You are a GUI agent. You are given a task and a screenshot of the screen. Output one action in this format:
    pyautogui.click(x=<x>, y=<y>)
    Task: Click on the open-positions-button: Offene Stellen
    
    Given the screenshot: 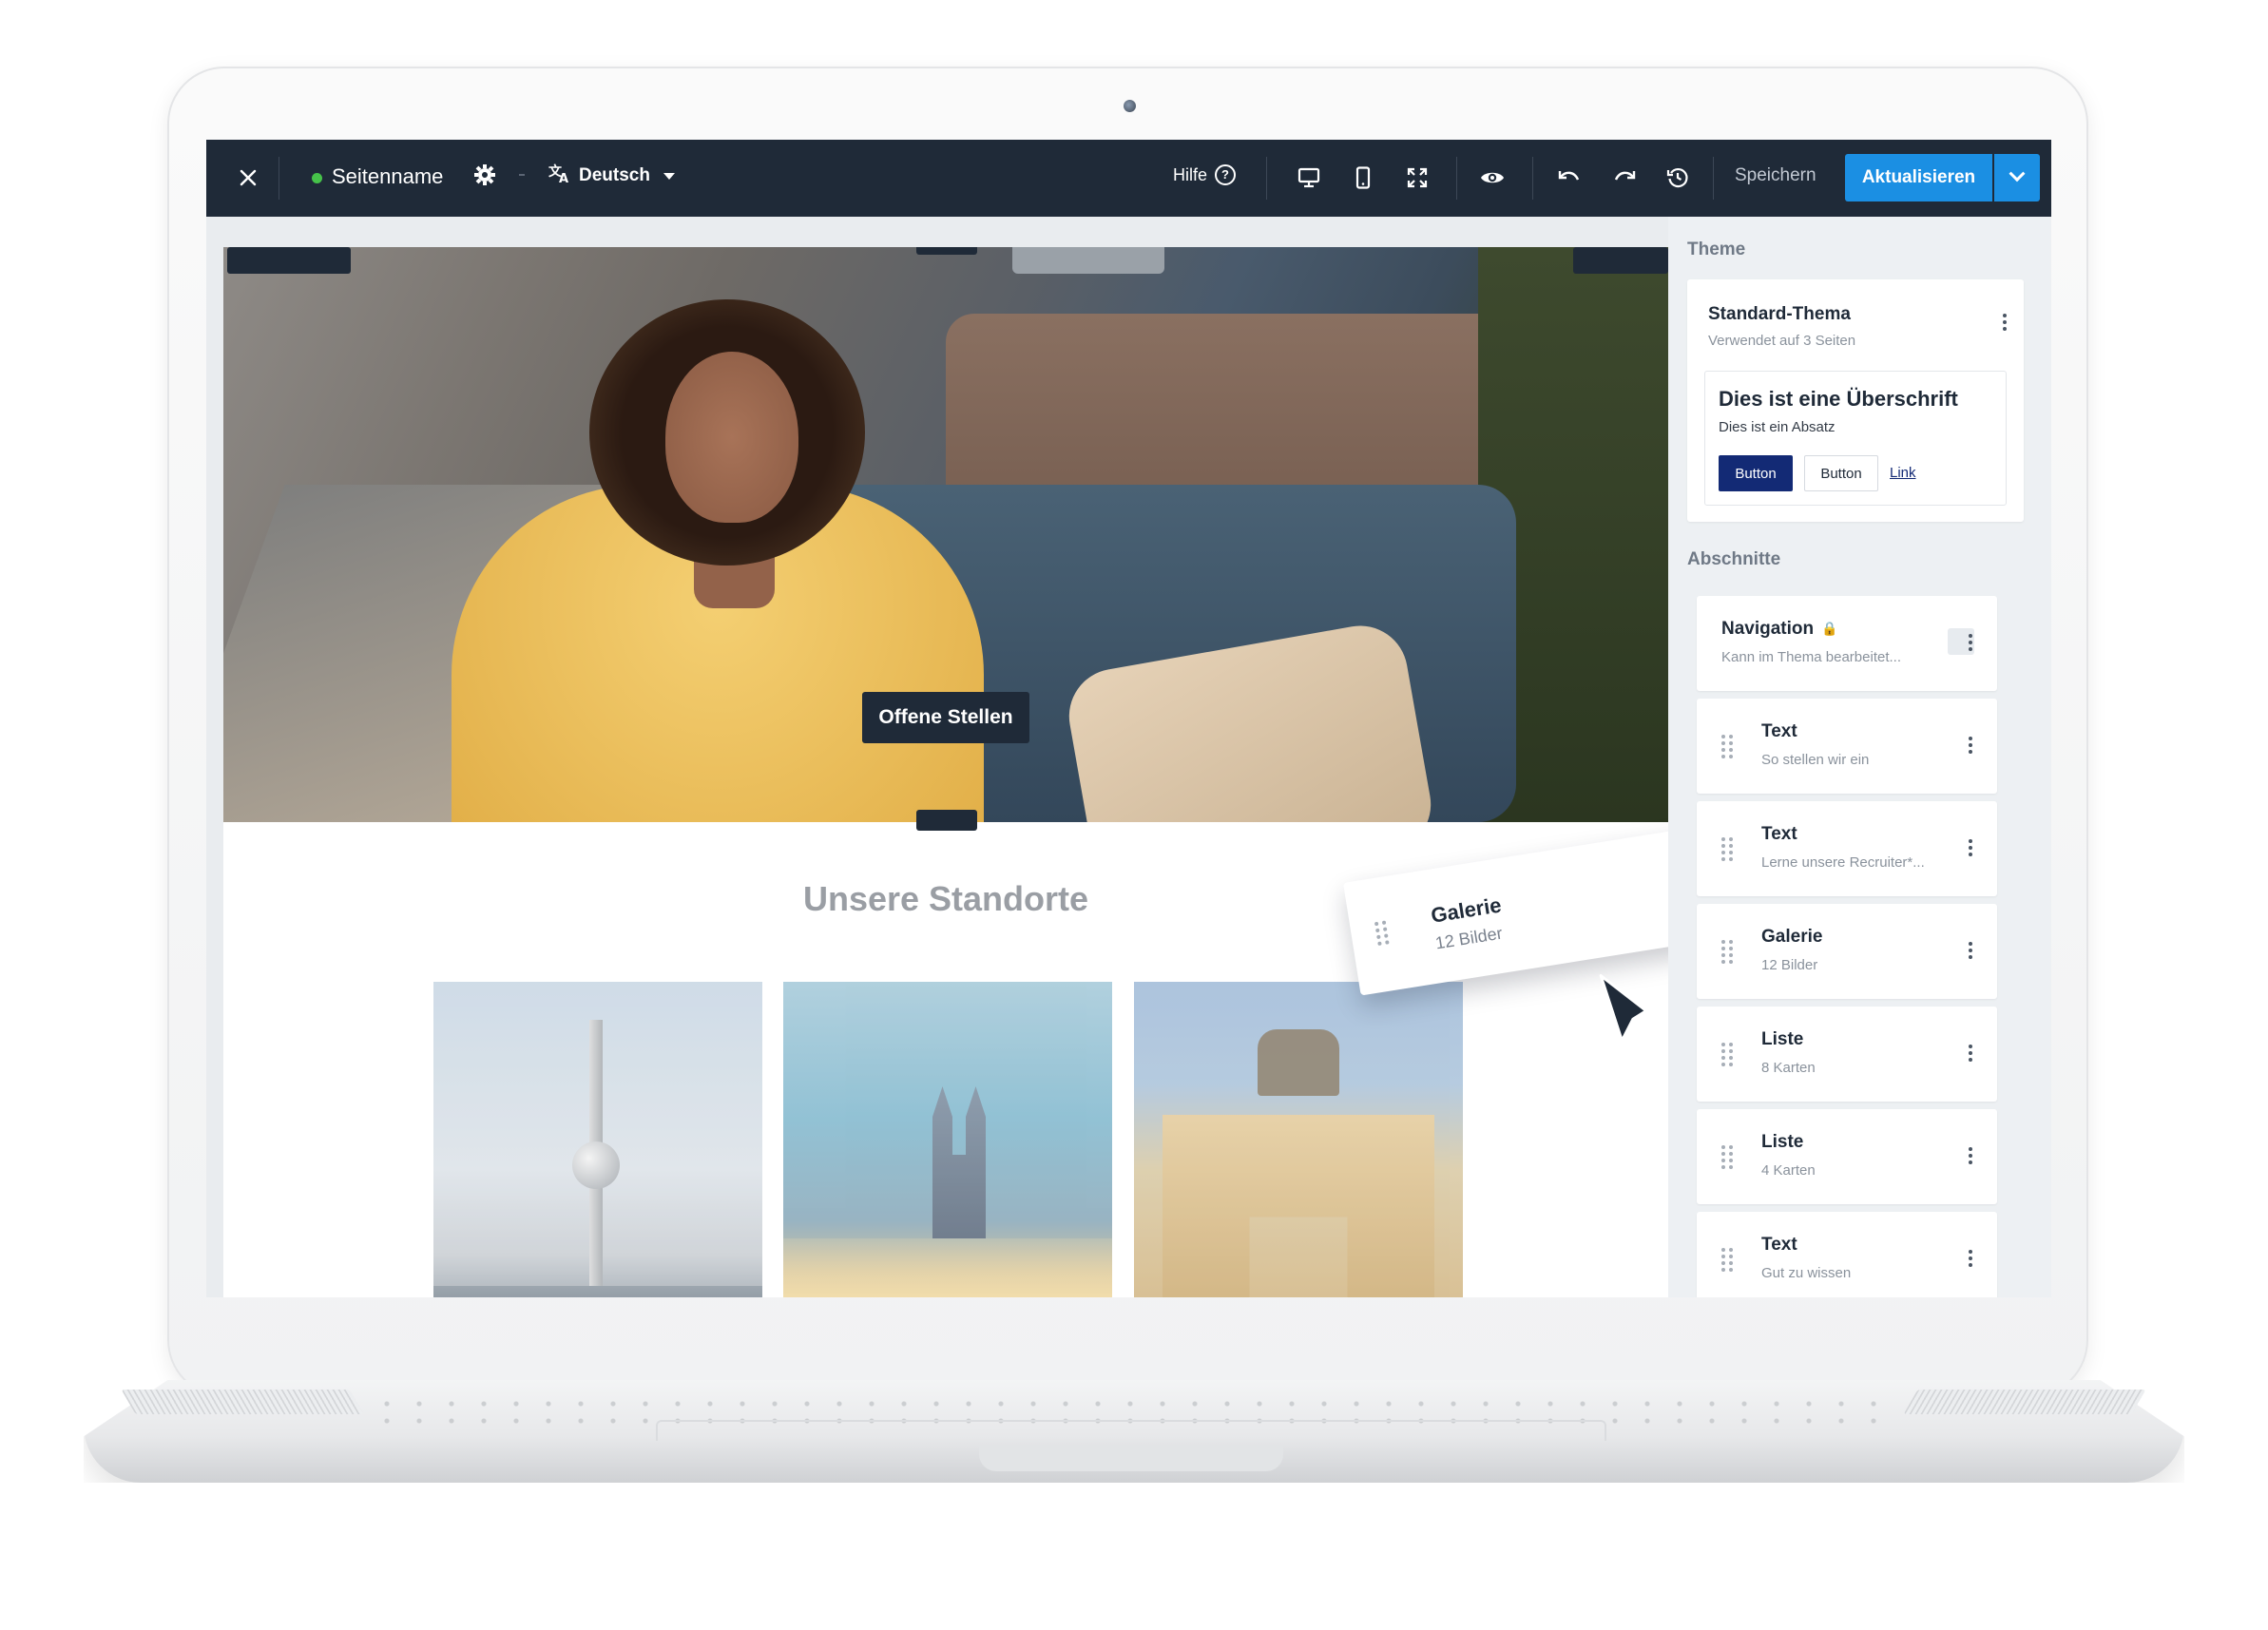 What is the action you would take?
    pyautogui.click(x=945, y=717)
    